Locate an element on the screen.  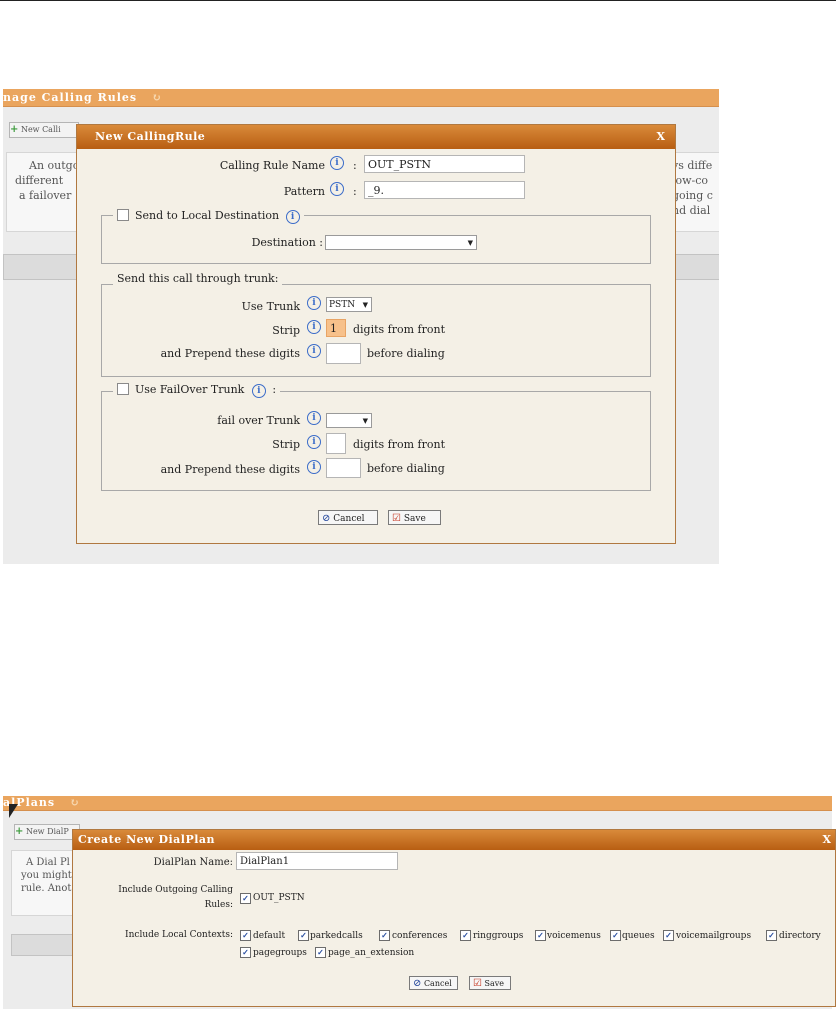
desc-line: you might is located at coordinates (46, 875).